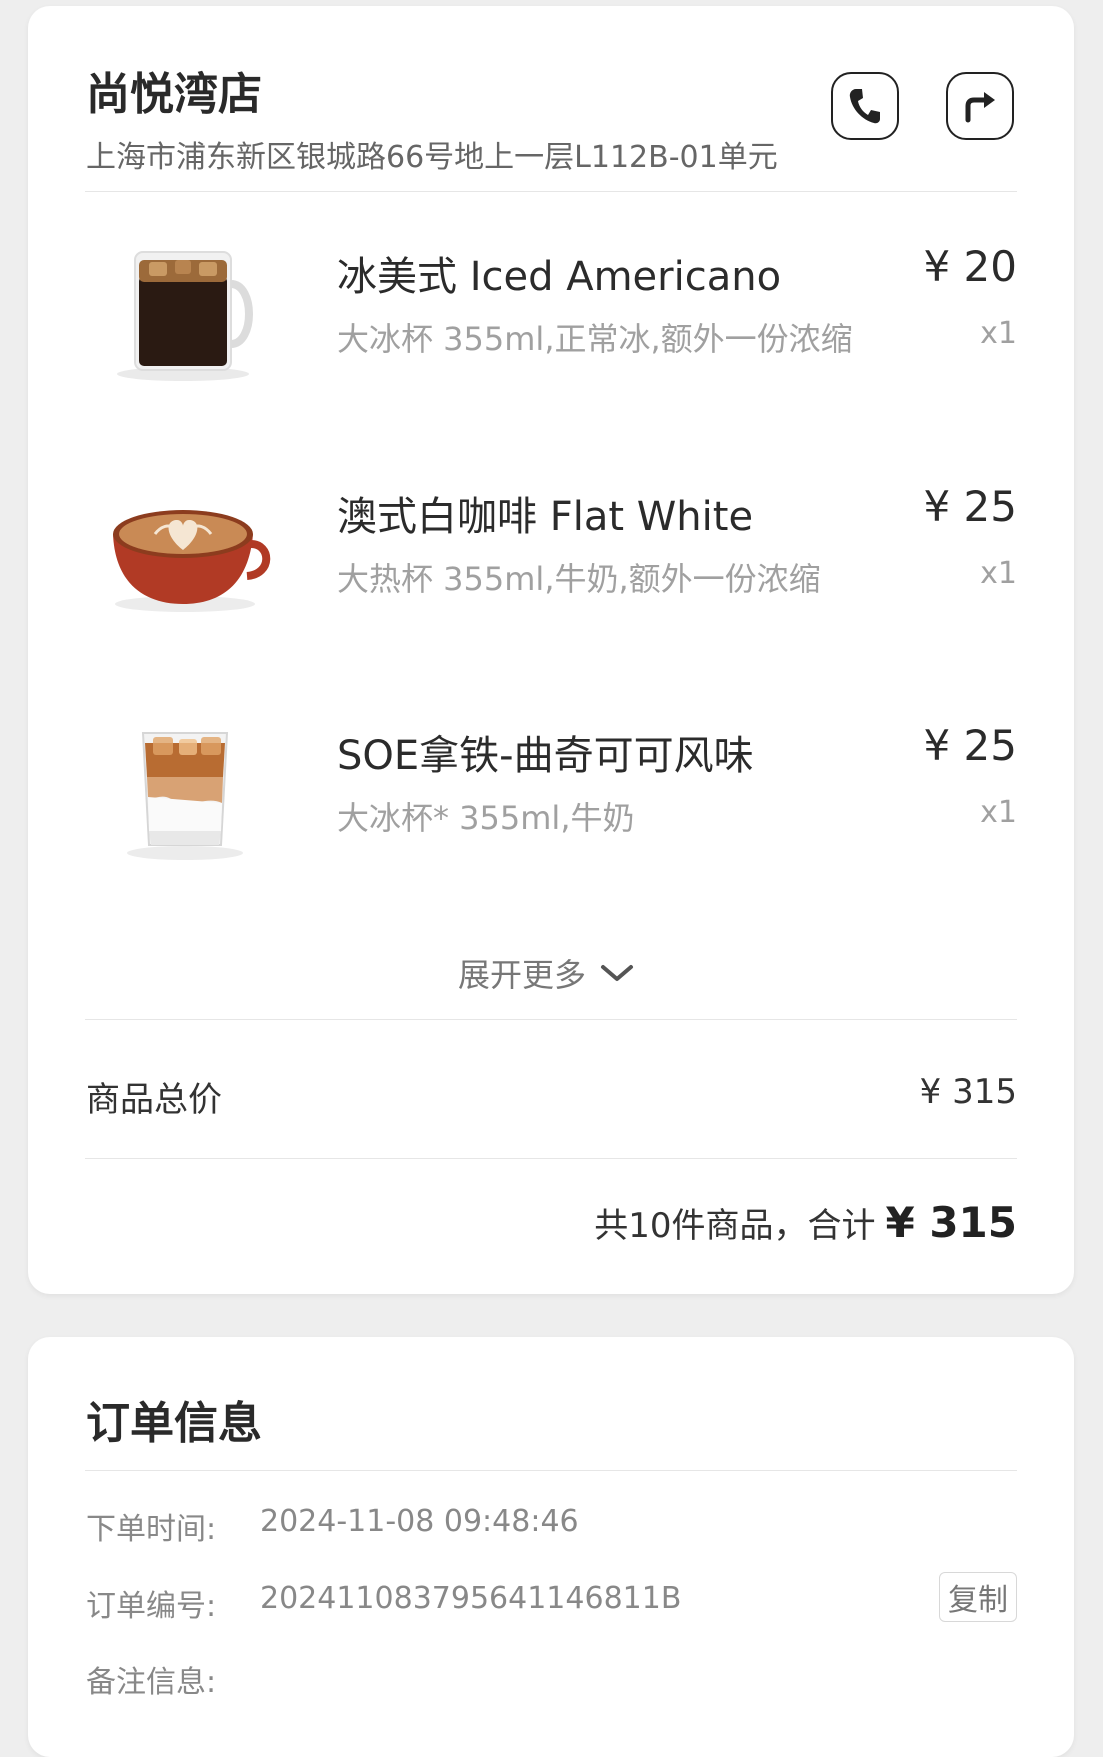 The image size is (1103, 1757). What do you see at coordinates (174, 1423) in the screenshot?
I see `order-info-title: 订单信息` at bounding box center [174, 1423].